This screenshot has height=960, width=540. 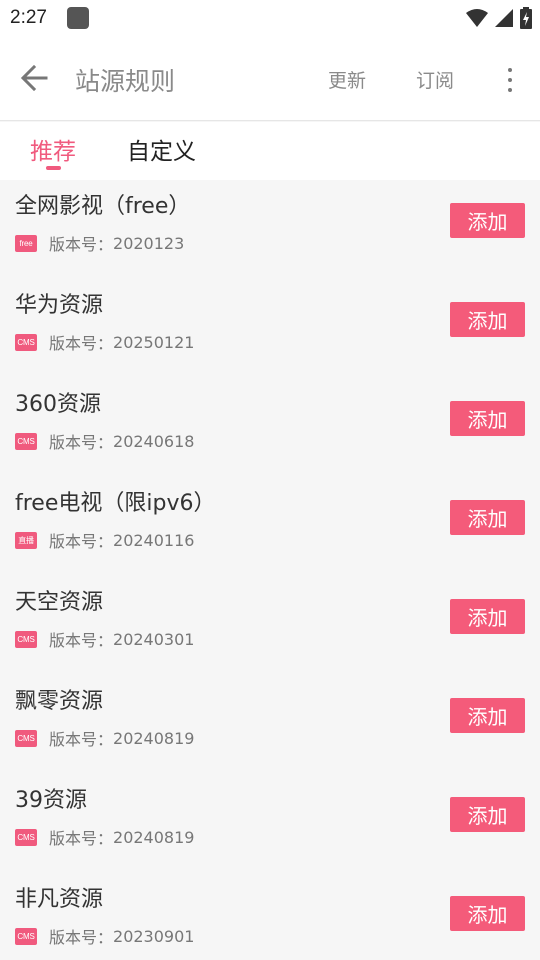 I want to click on version-value: 20250121, so click(x=154, y=342).